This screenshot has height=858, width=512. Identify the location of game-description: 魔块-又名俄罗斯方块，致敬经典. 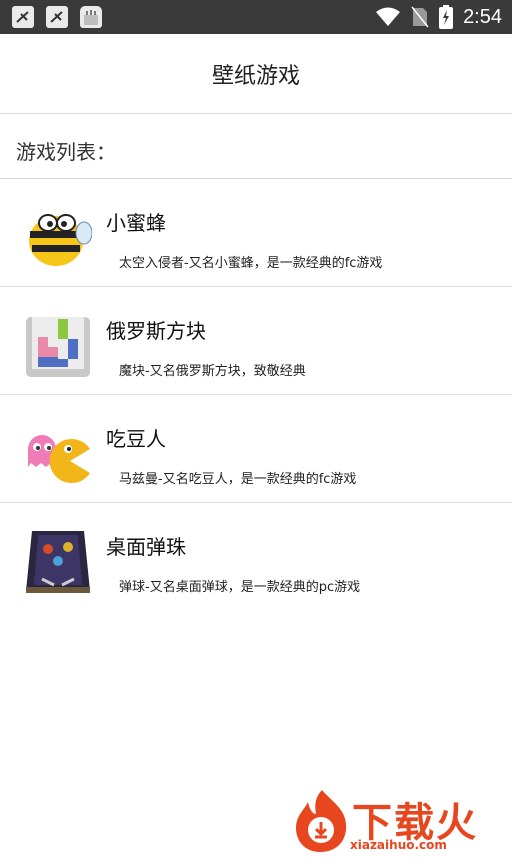
(212, 371).